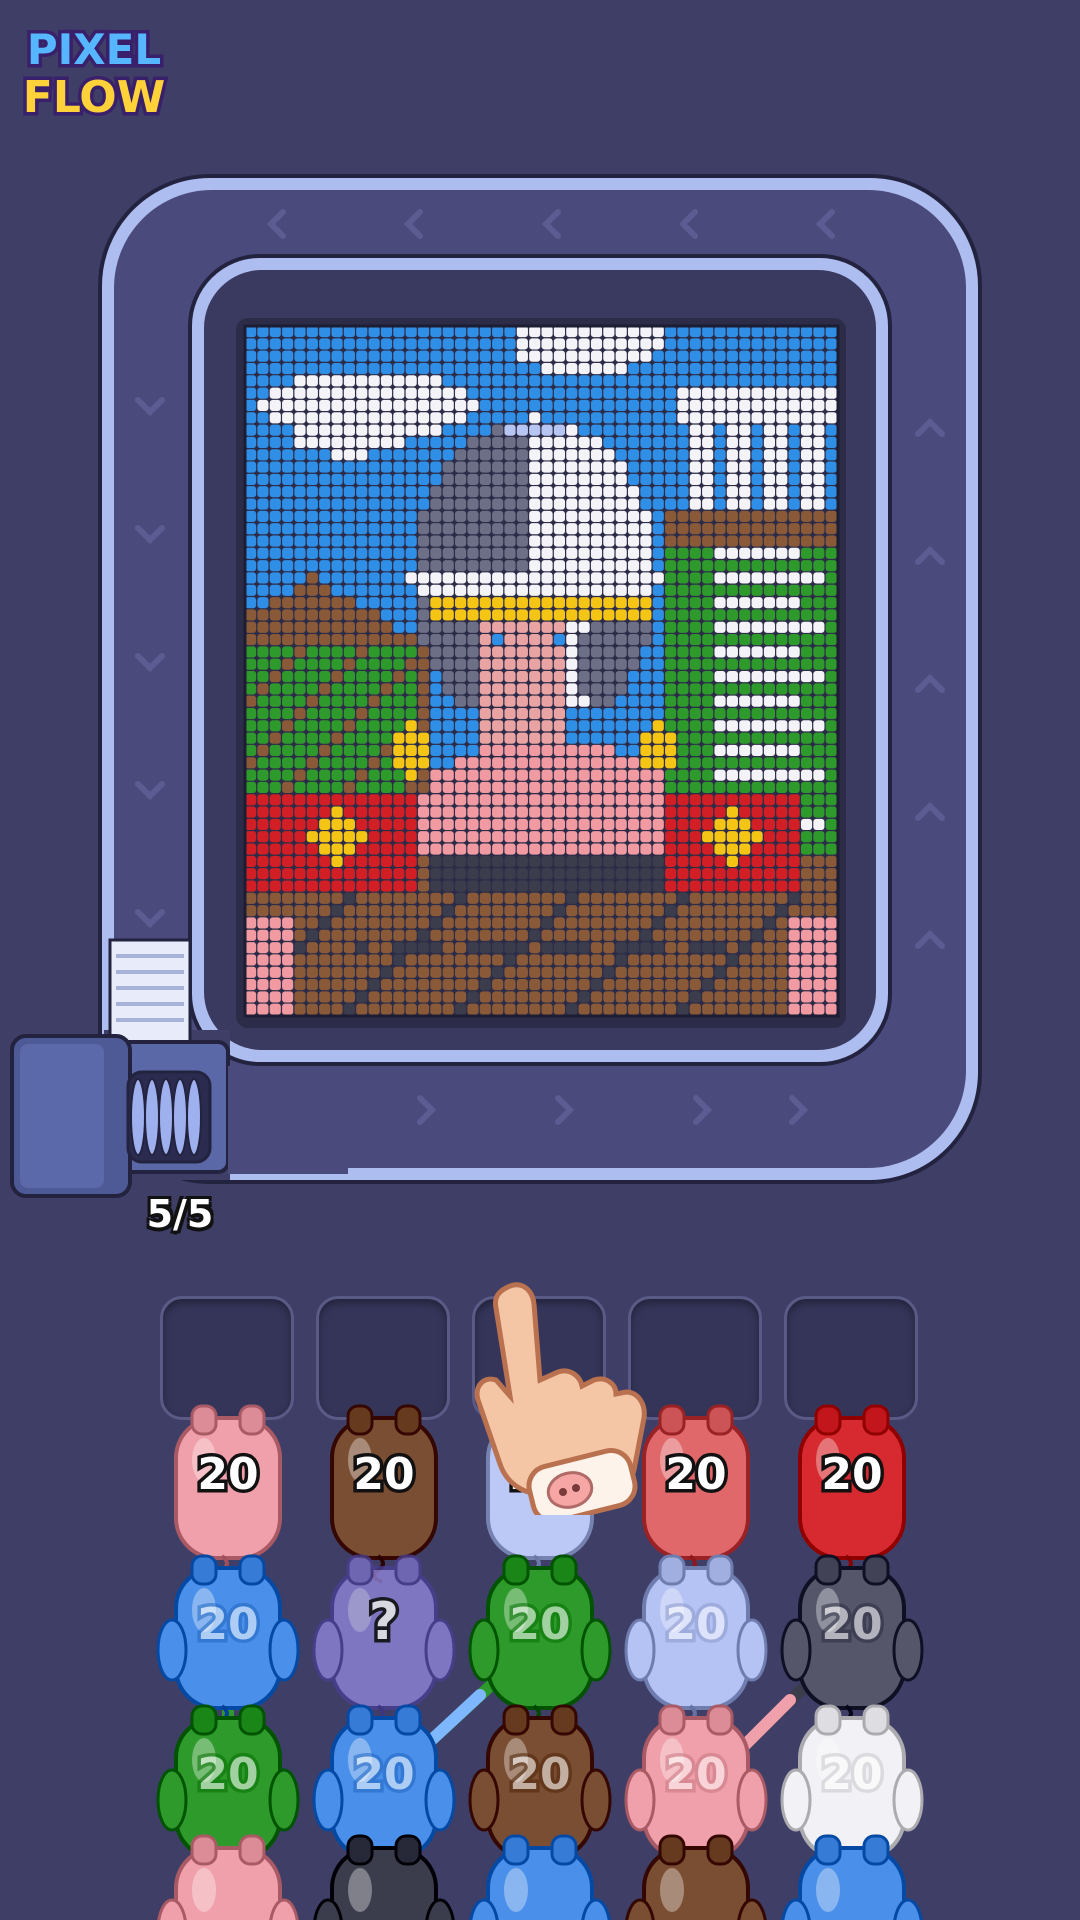 The height and width of the screenshot is (1920, 1080). I want to click on pig-ear, so click(876, 1850).